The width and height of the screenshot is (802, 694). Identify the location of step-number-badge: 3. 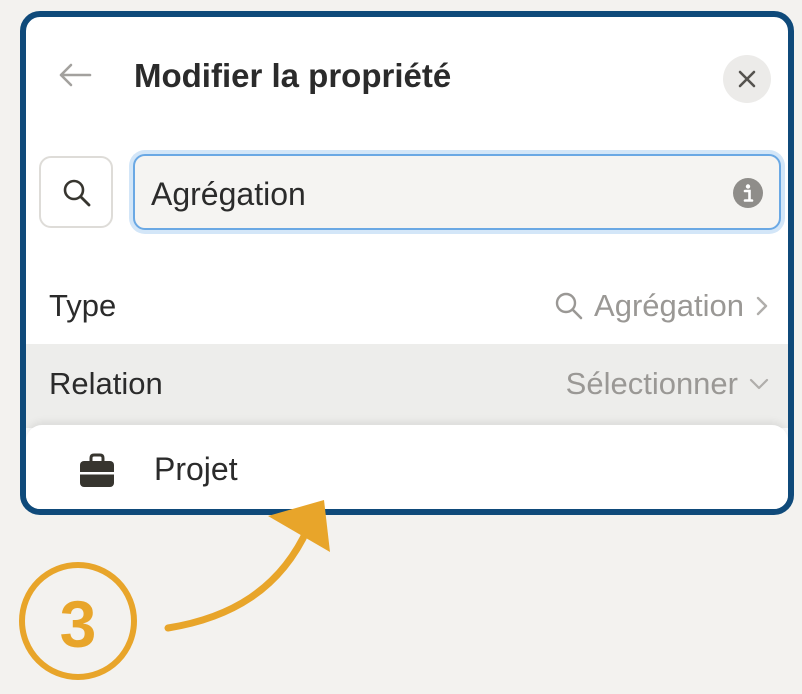
(78, 621).